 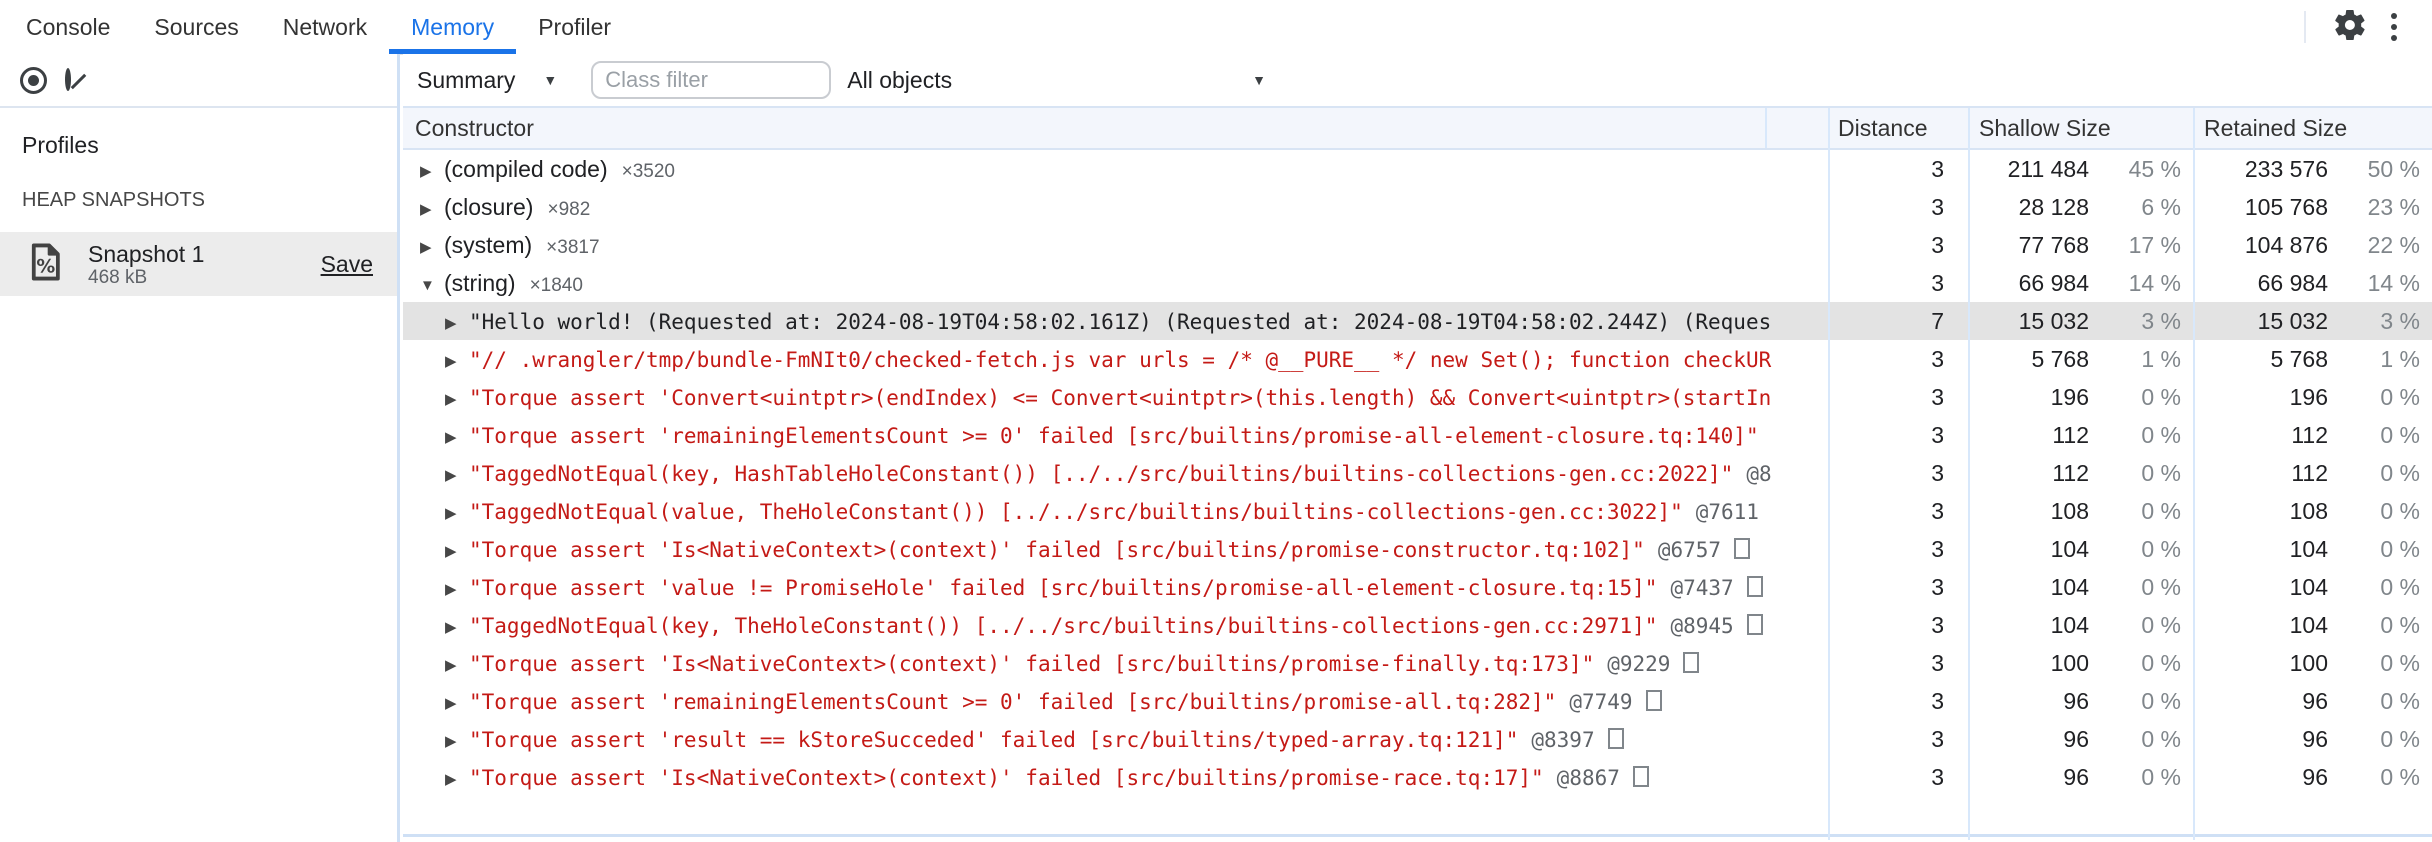 What do you see at coordinates (480, 282) in the screenshot?
I see `constructor-name: (string)` at bounding box center [480, 282].